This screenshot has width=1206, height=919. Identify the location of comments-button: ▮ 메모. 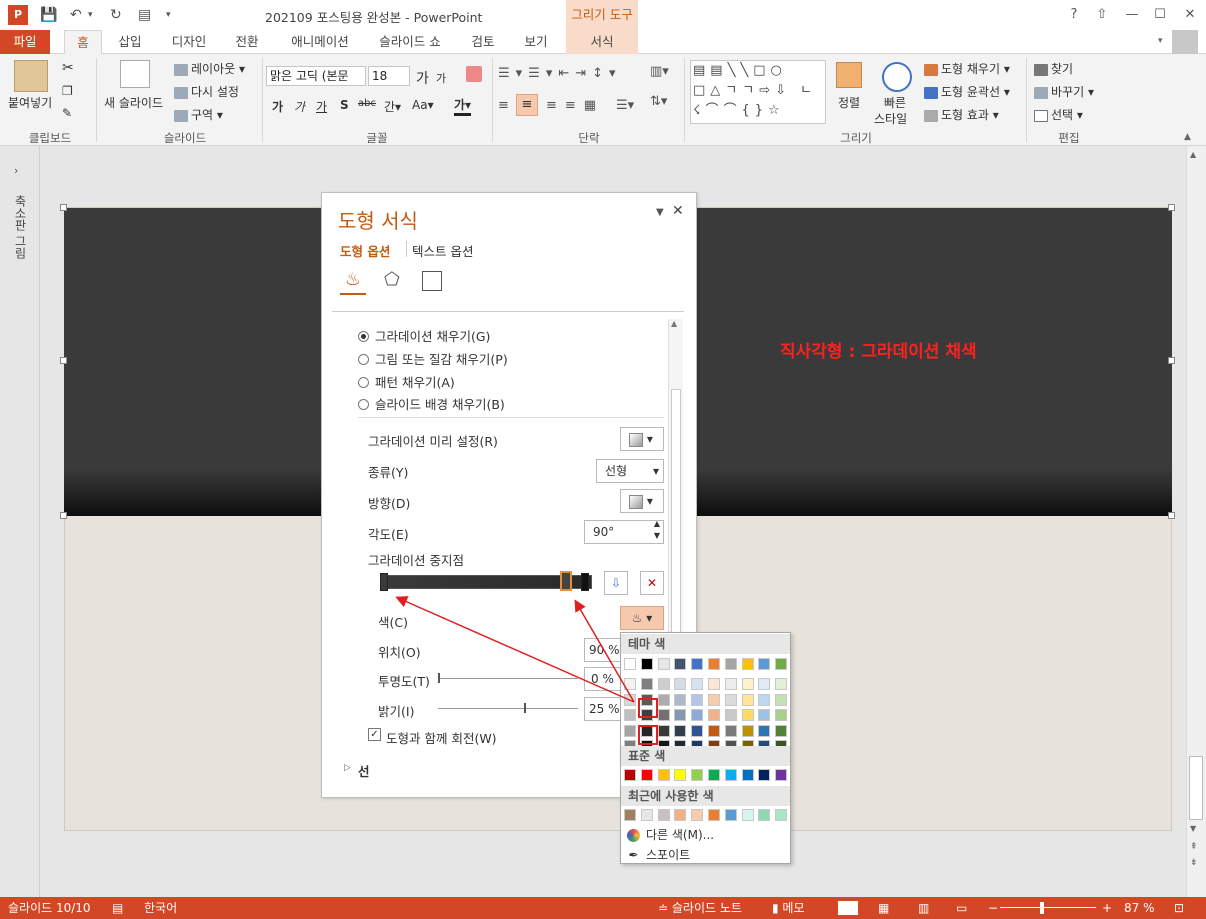
(788, 908).